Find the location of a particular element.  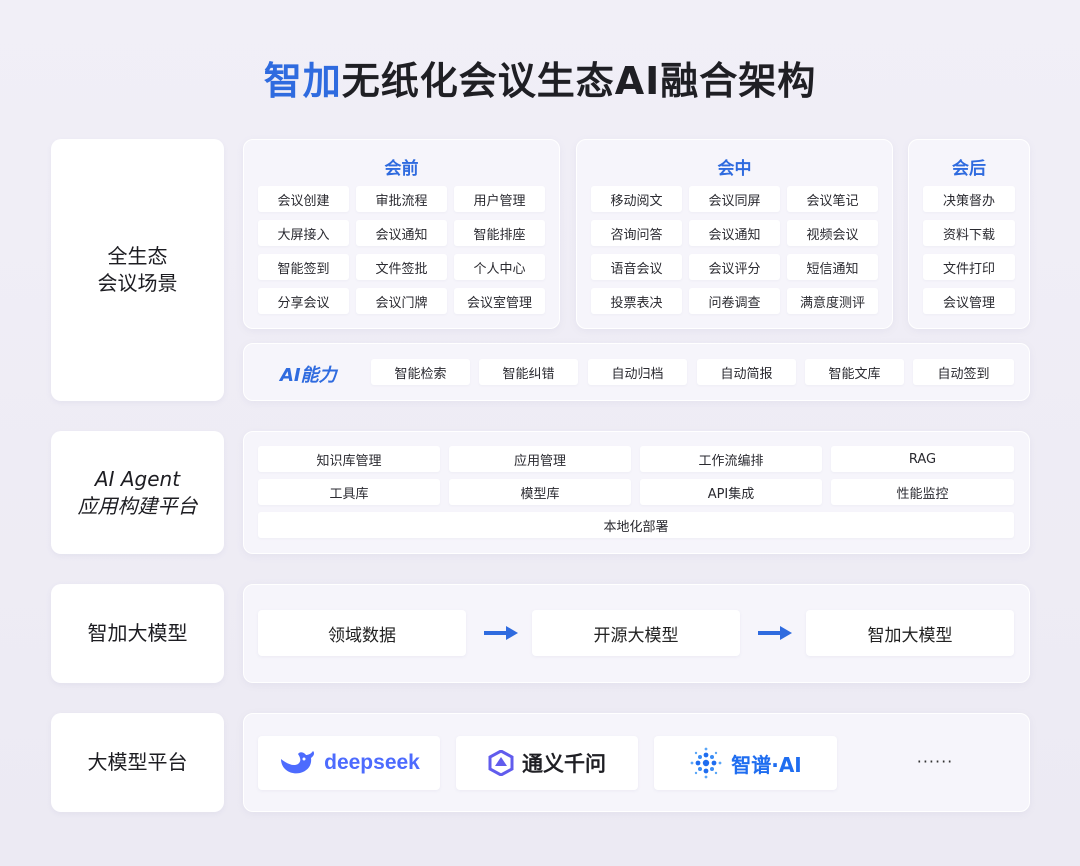

chip-agent: API集成 is located at coordinates (731, 492).